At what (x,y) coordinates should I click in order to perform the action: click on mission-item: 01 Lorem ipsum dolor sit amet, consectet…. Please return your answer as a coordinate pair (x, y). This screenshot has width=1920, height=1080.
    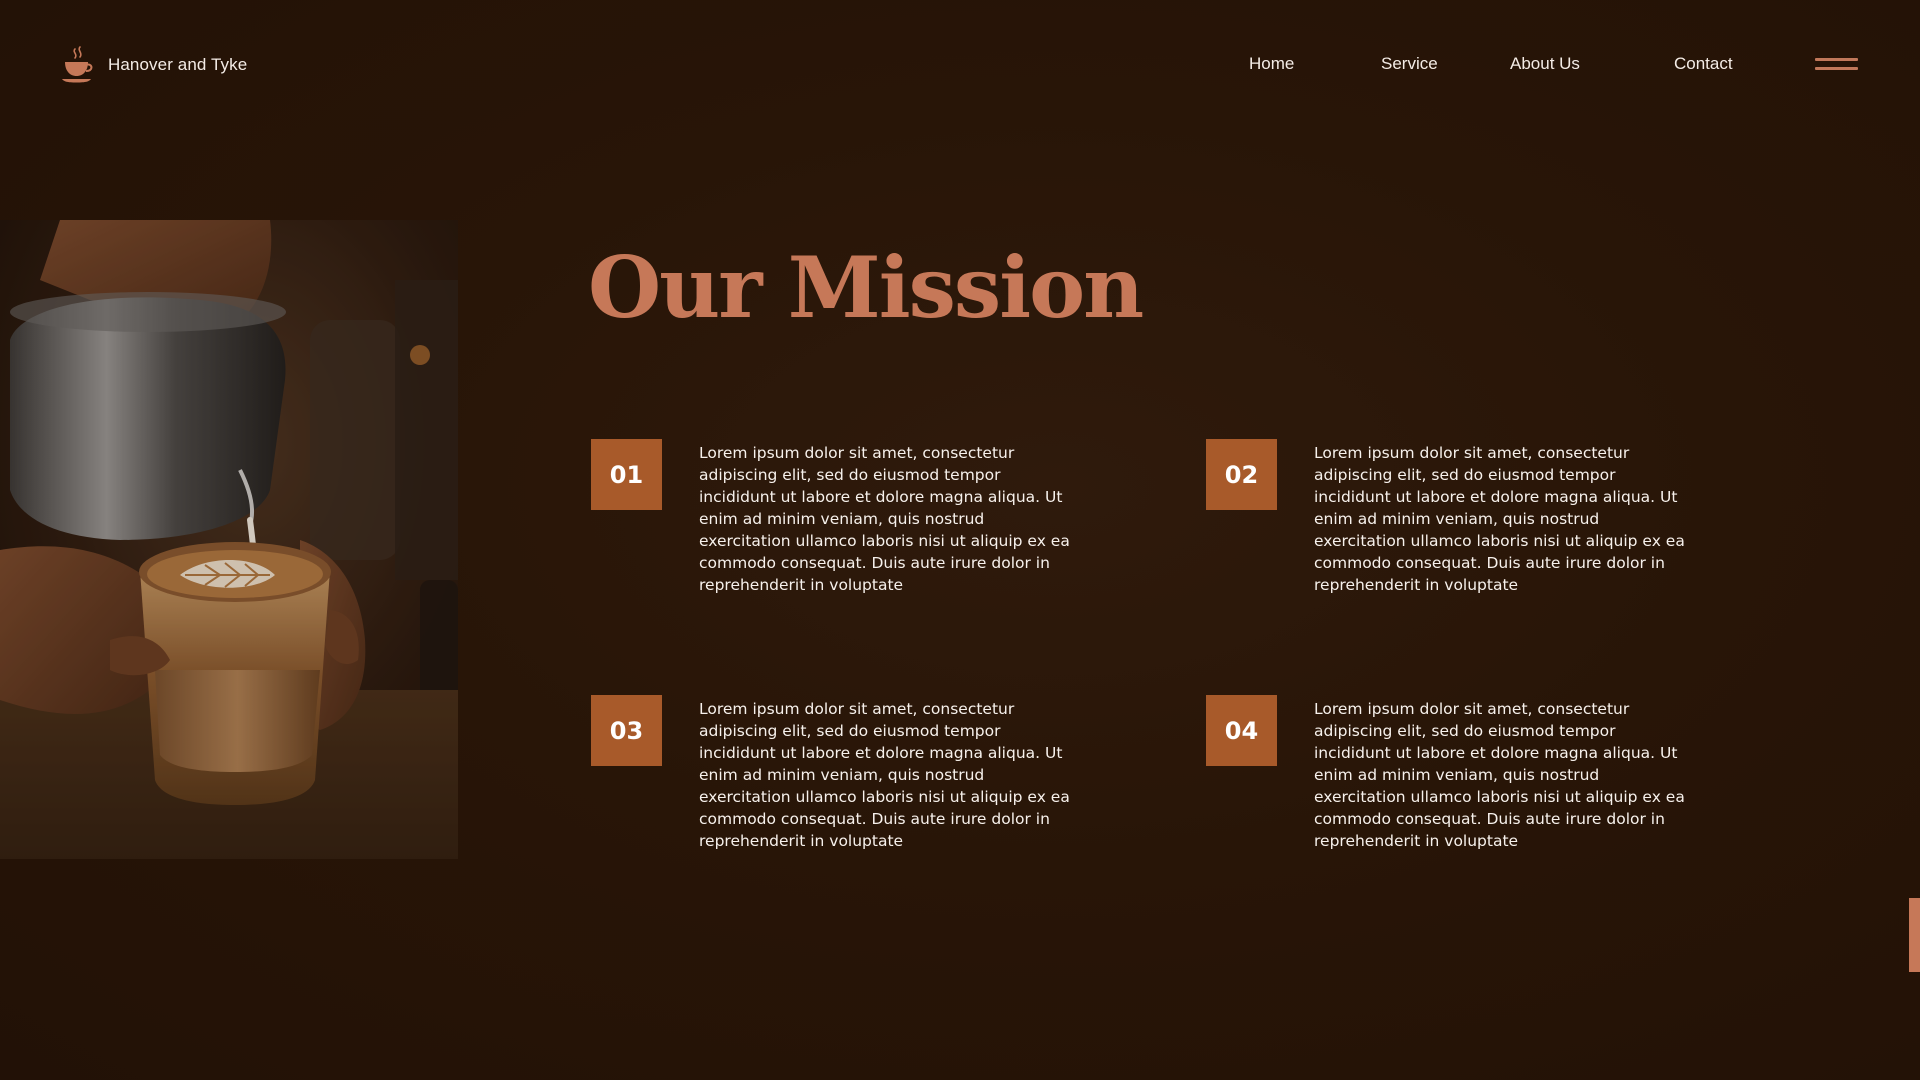
    Looking at the image, I should click on (835, 517).